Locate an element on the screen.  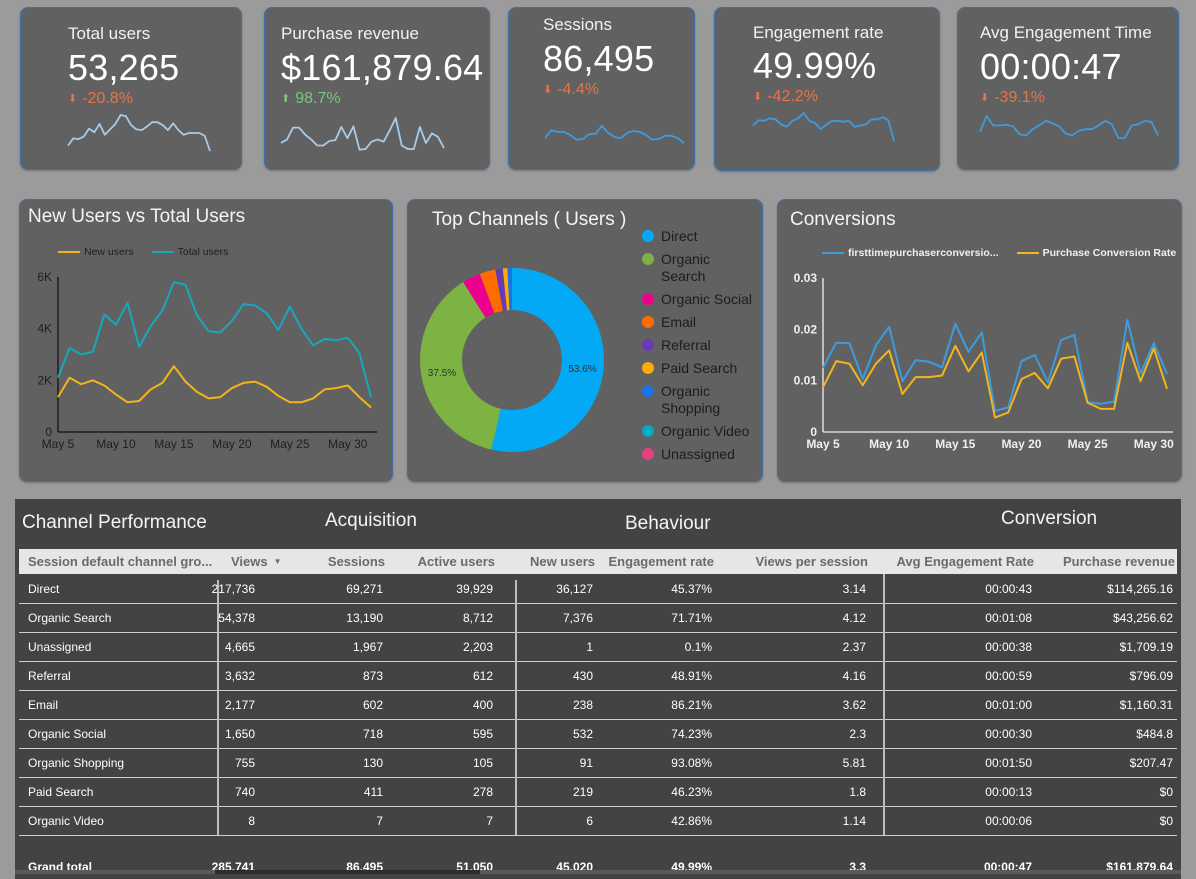
legend-item-organic-shopping: Organic Shopping is located at coordinates (702, 400).